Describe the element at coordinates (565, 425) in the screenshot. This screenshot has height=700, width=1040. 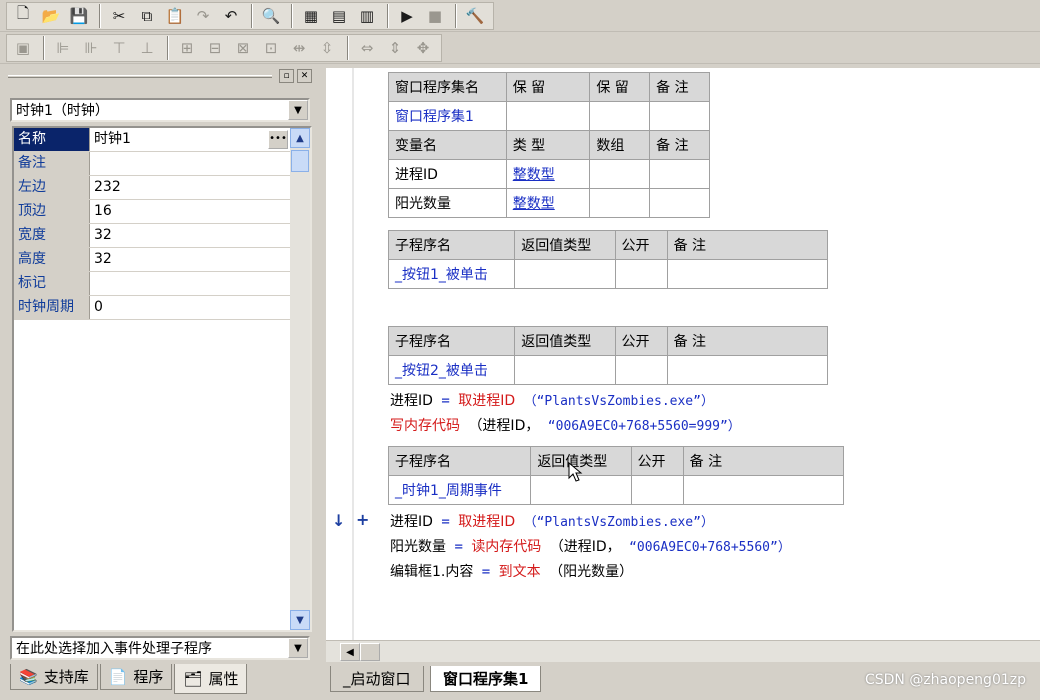
I see `code-line: 写内存代码 （进程ID， “006A9EC0+768+5560=999”）` at that location.